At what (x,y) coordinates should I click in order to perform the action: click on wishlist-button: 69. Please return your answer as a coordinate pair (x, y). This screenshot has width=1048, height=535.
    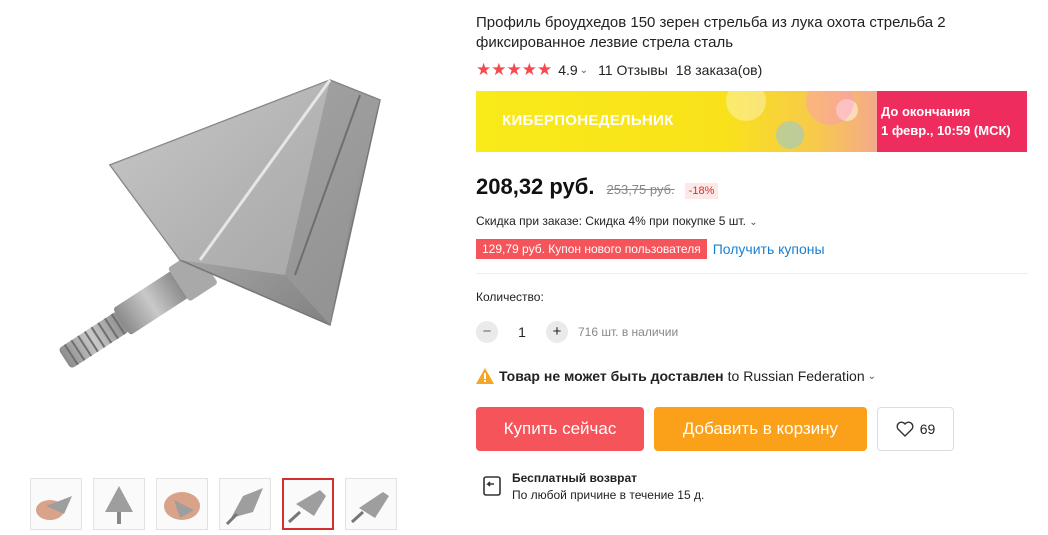
    Looking at the image, I should click on (915, 429).